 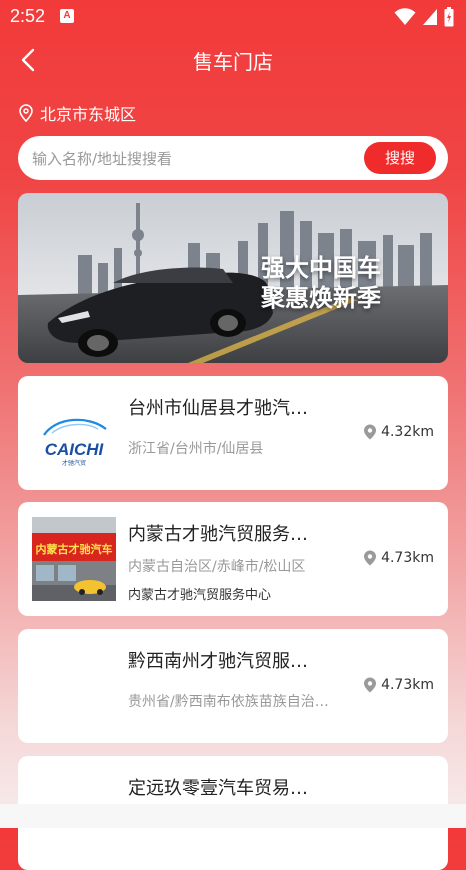 What do you see at coordinates (233, 17) in the screenshot?
I see `status-bar: 2:52 A` at bounding box center [233, 17].